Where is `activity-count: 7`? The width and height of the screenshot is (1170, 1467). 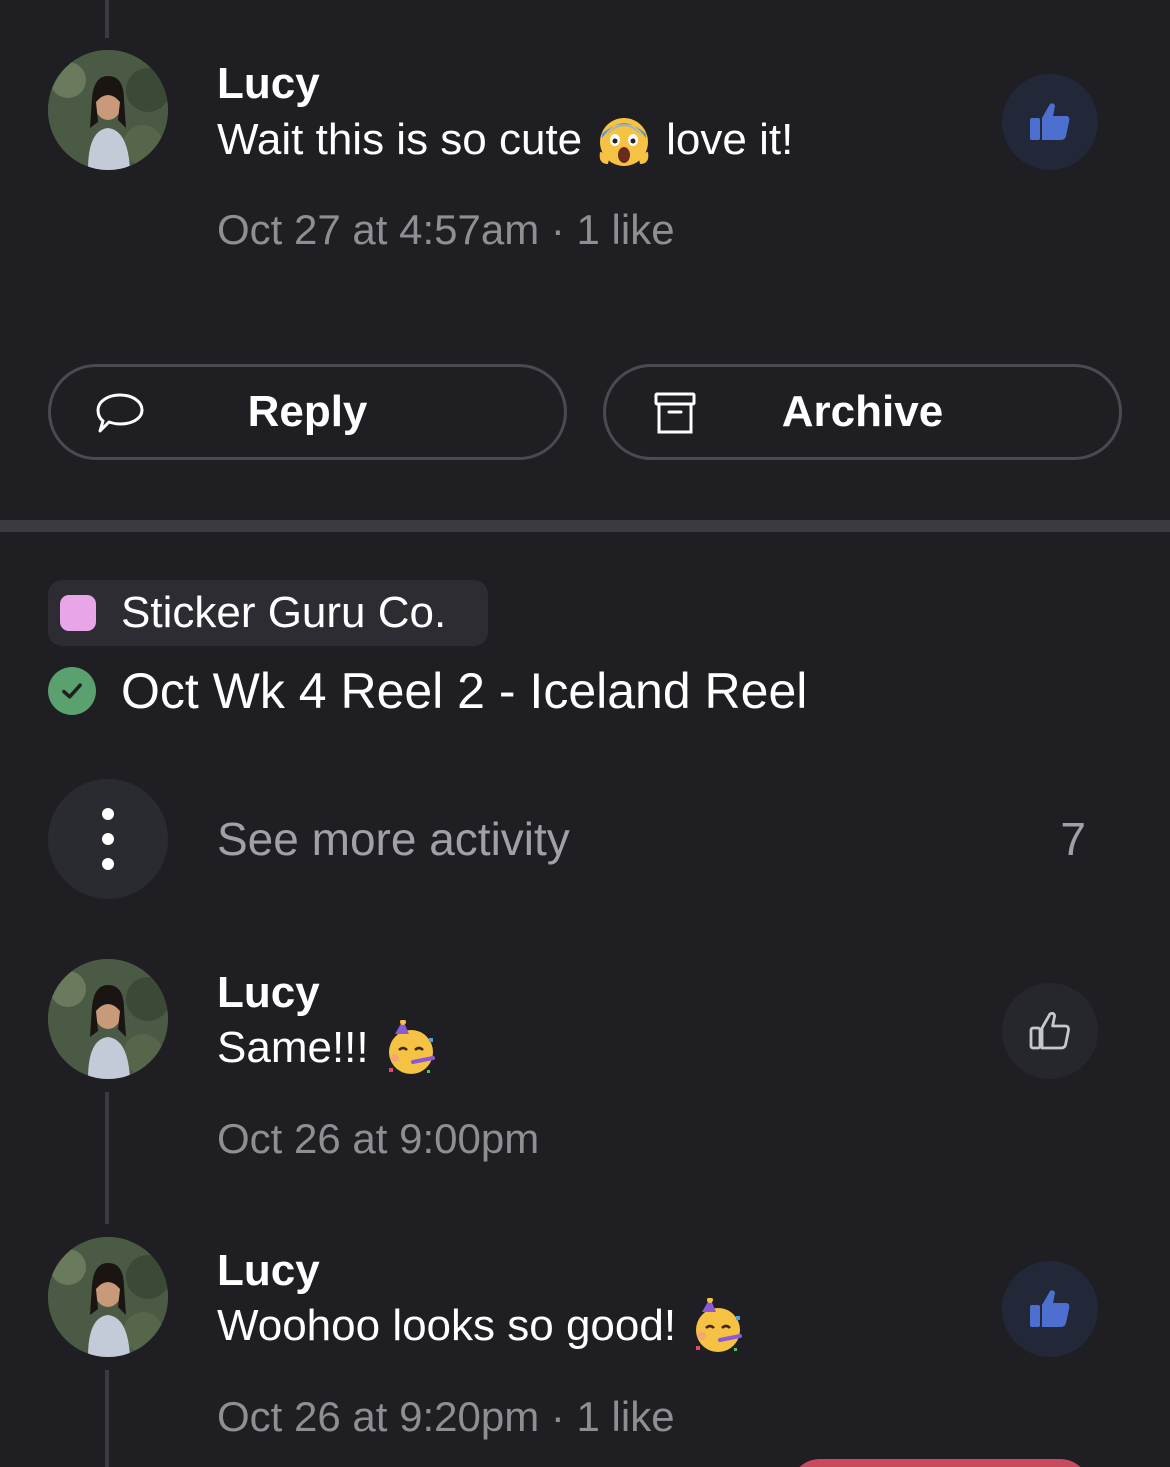
activity-count: 7 is located at coordinates (1073, 839).